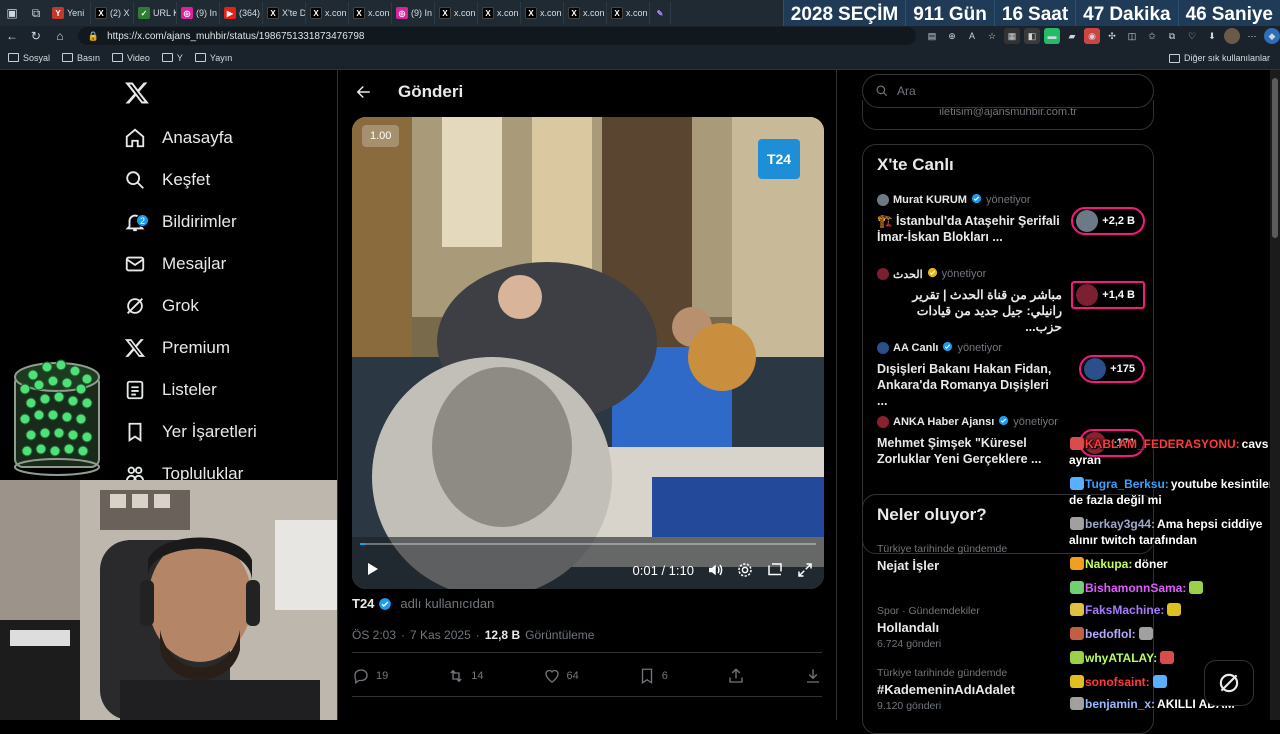 The height and width of the screenshot is (734, 1280). I want to click on bookmark-folder: Sosyal, so click(29, 58).